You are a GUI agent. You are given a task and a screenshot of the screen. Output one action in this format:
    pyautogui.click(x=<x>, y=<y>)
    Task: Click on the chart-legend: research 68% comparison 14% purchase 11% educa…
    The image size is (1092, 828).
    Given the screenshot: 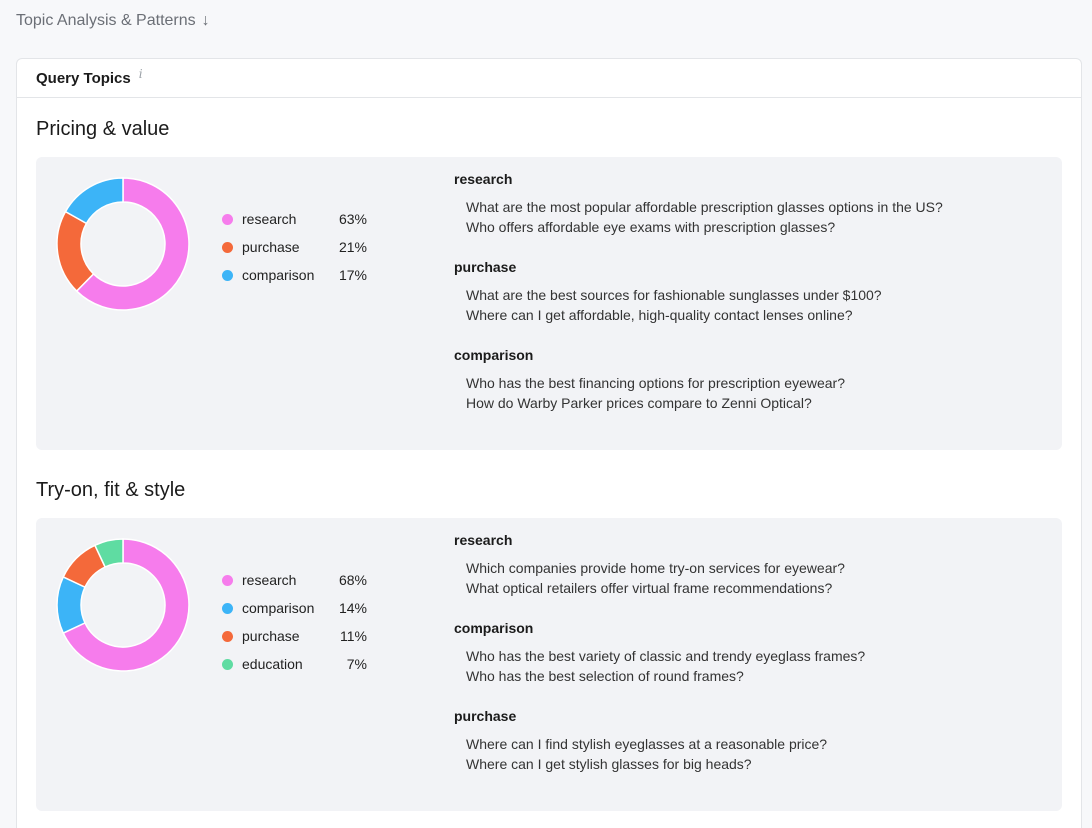 What is the action you would take?
    pyautogui.click(x=297, y=622)
    